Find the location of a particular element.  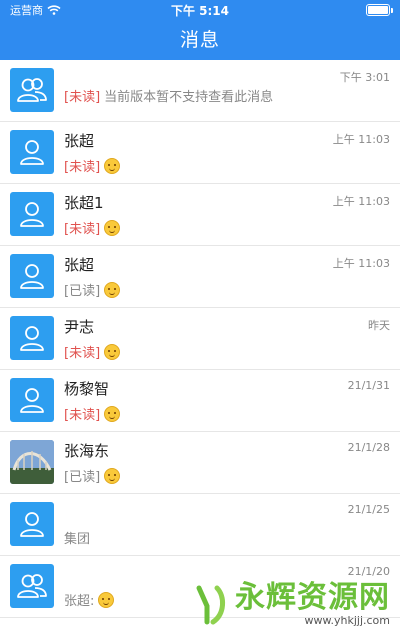

contact-name: 尹志 is located at coordinates (79, 327).